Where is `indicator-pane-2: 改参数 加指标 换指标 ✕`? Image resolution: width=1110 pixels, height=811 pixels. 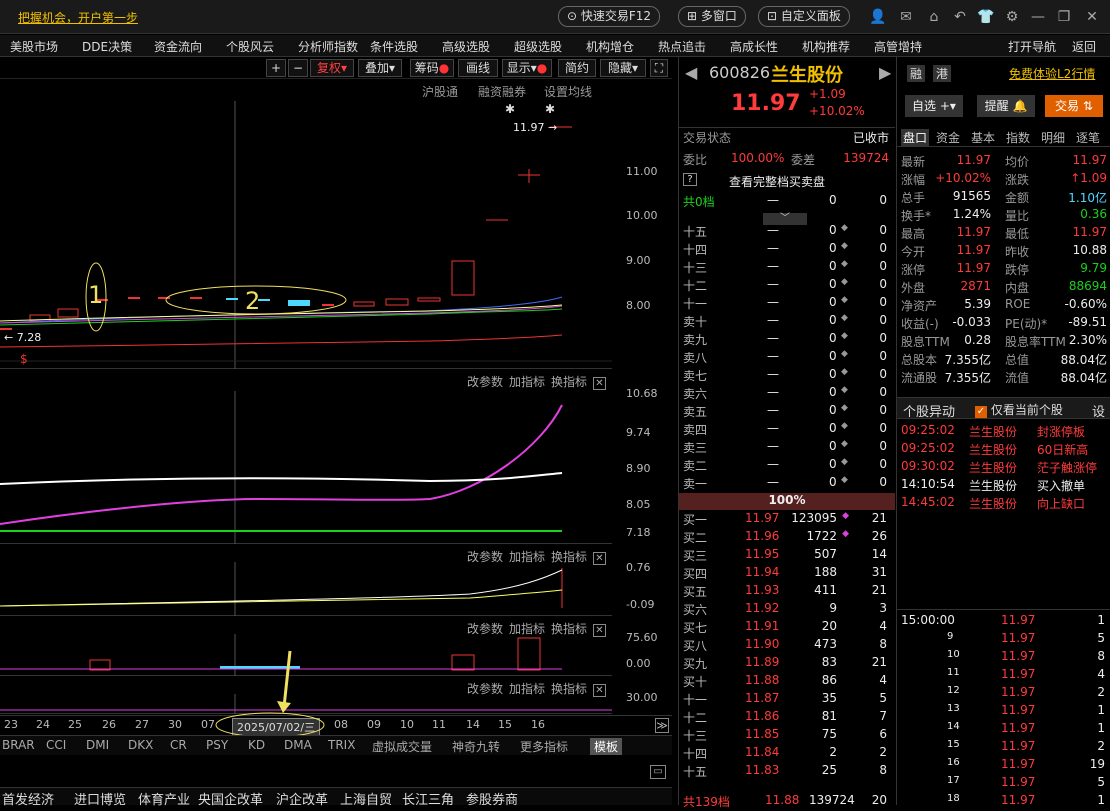 indicator-pane-2: 改参数 加指标 换指标 ✕ is located at coordinates (306, 456).